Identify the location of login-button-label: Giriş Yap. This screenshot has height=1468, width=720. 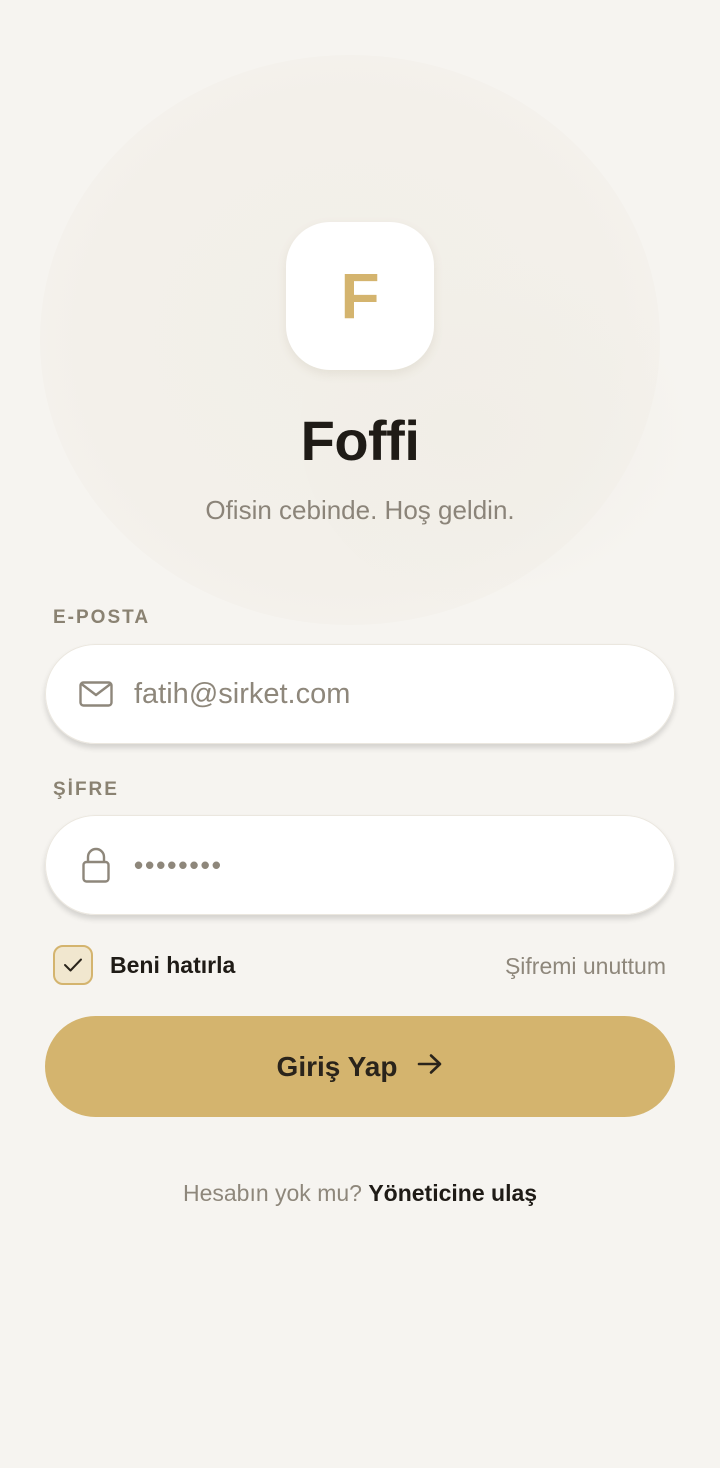
(337, 1066).